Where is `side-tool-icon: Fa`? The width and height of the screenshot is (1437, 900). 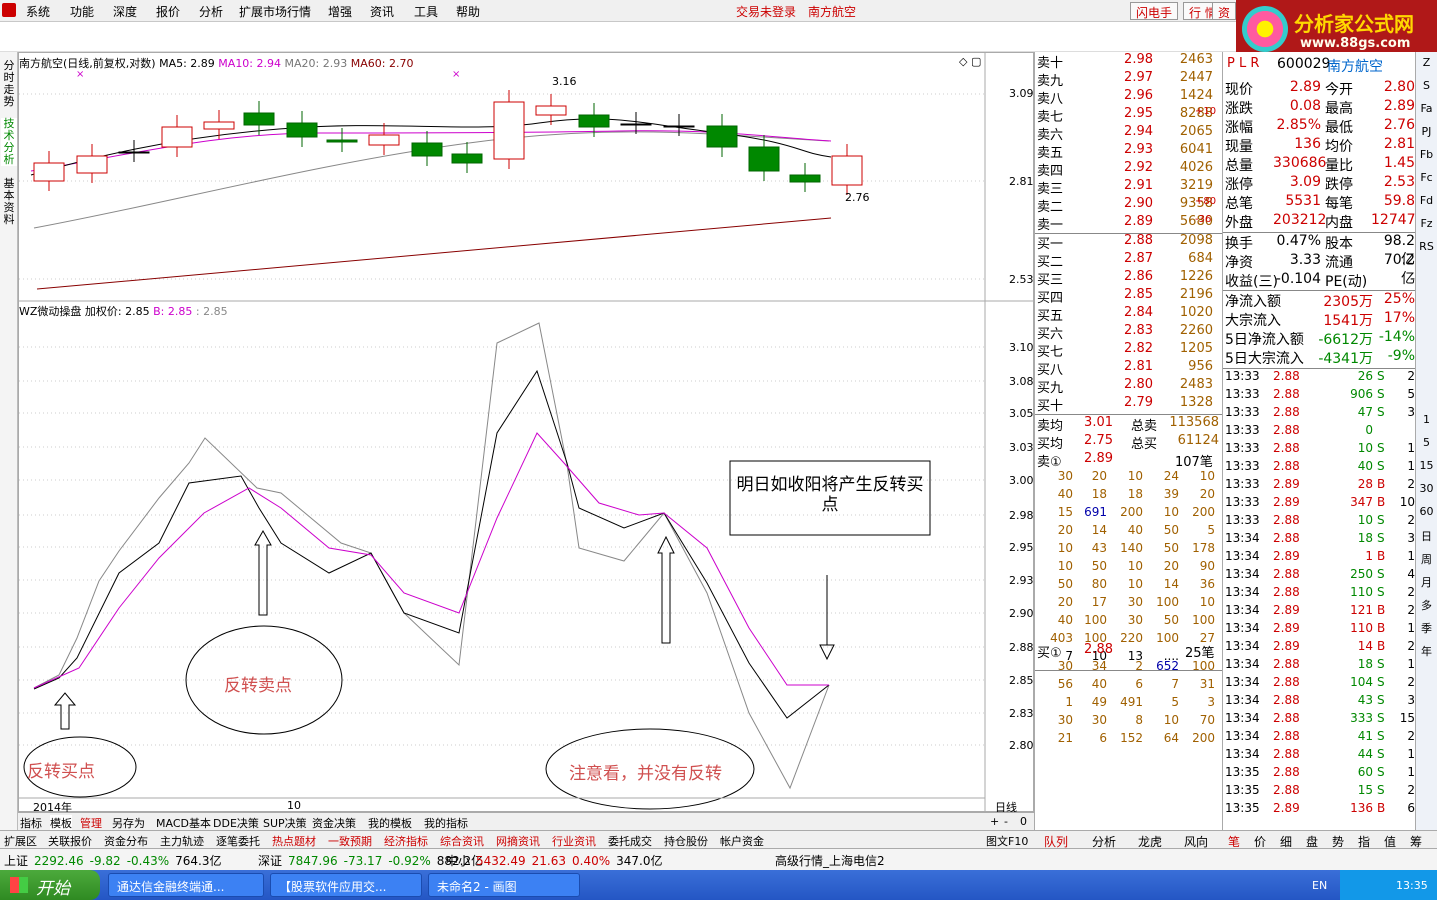
side-tool-icon: Fa is located at coordinates (1426, 108).